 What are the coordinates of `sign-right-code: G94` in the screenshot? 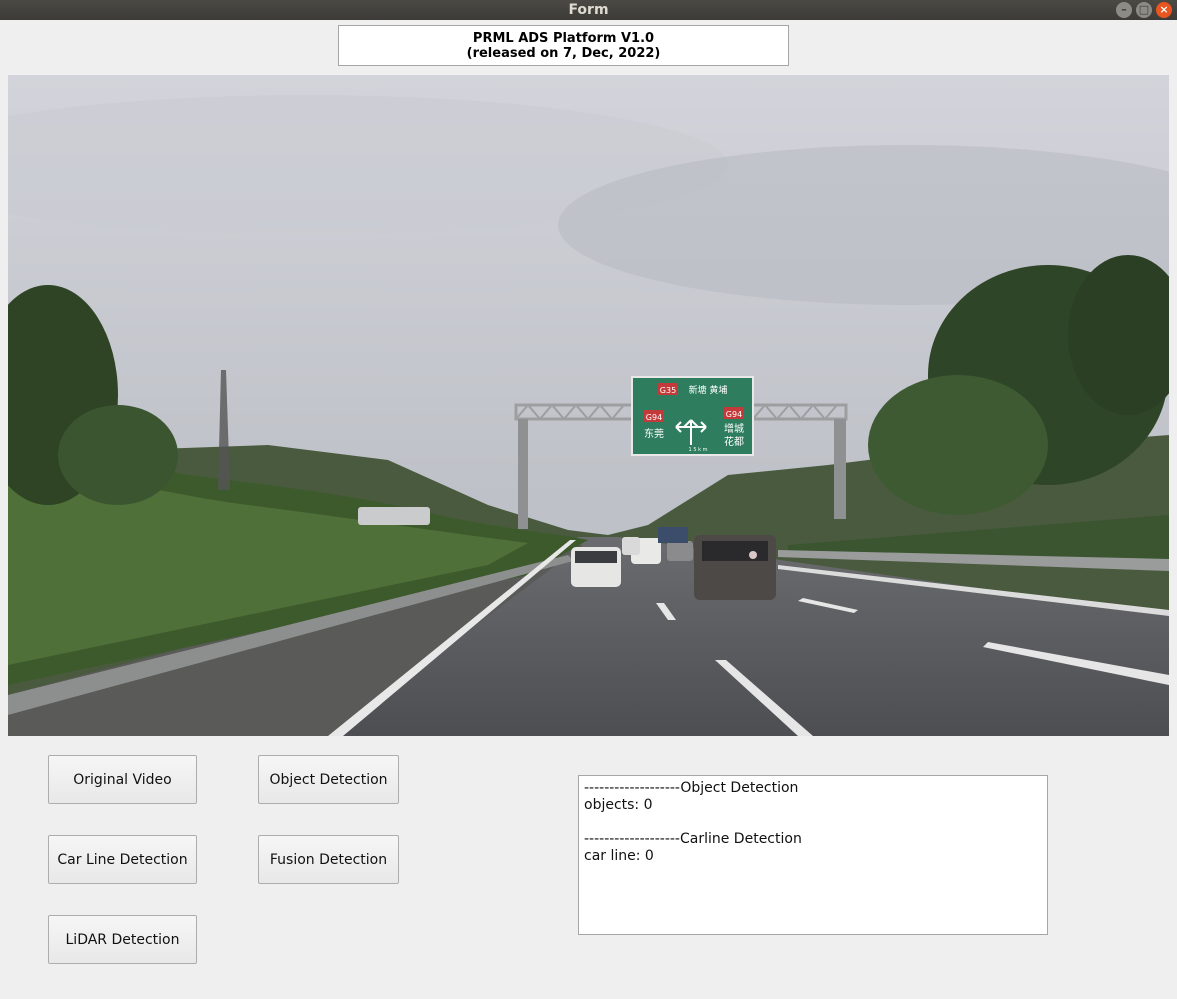 It's located at (734, 414).